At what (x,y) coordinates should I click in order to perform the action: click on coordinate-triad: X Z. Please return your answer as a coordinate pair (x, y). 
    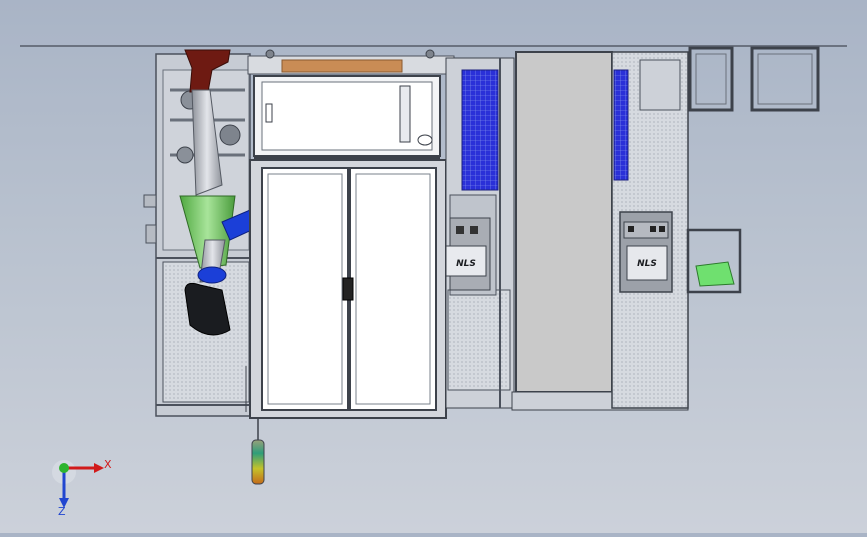
    Looking at the image, I should click on (82, 488).